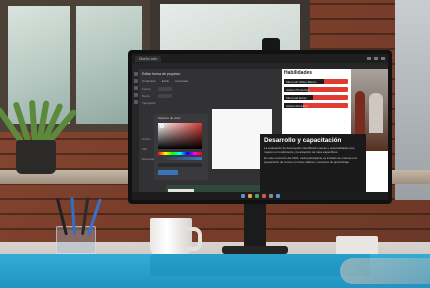 Image resolution: width=430 pixels, height=288 pixels. I want to click on apply-color-button, so click(168, 172).